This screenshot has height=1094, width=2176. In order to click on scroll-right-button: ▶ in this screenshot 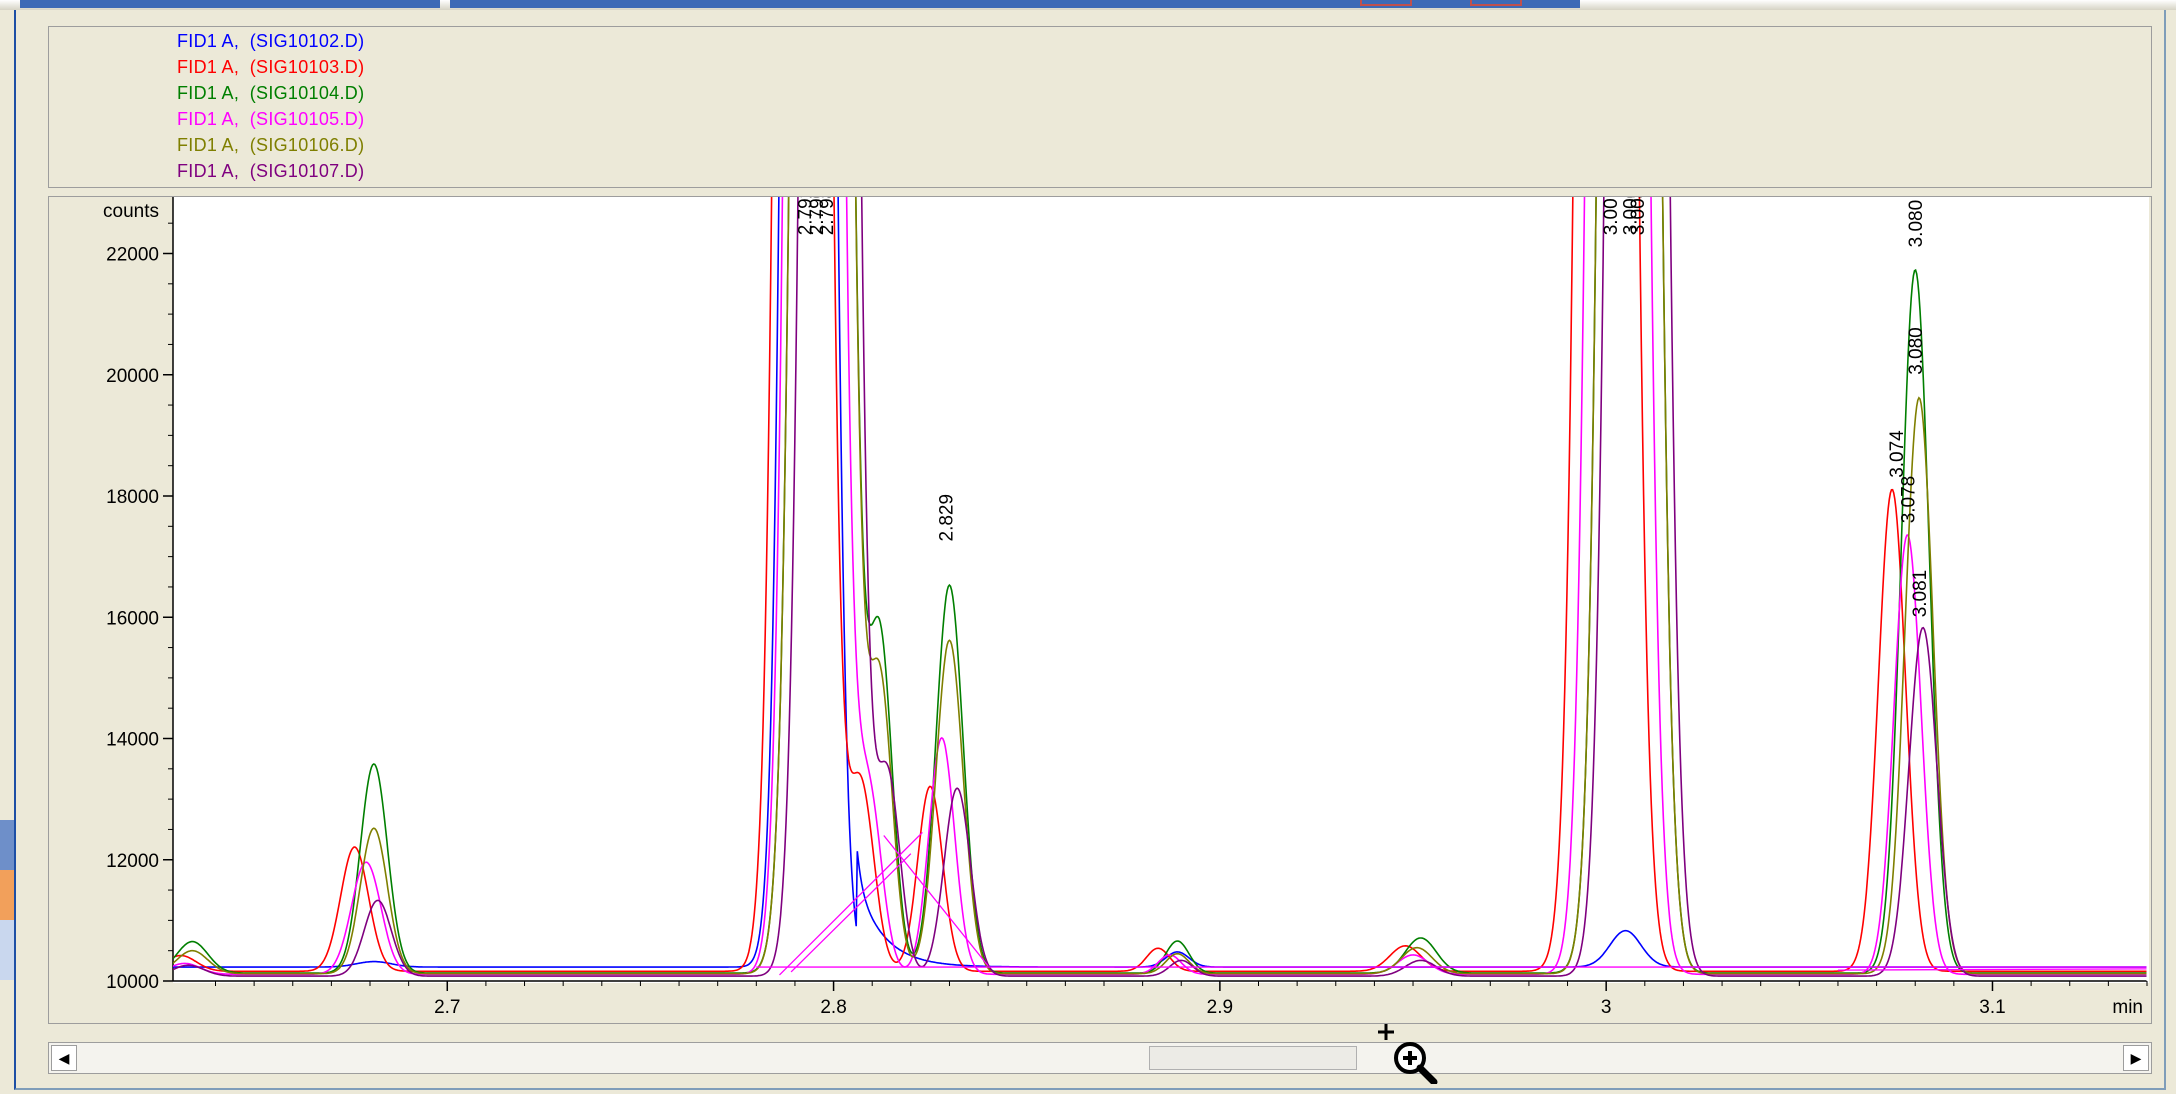, I will do `click(2136, 1058)`.